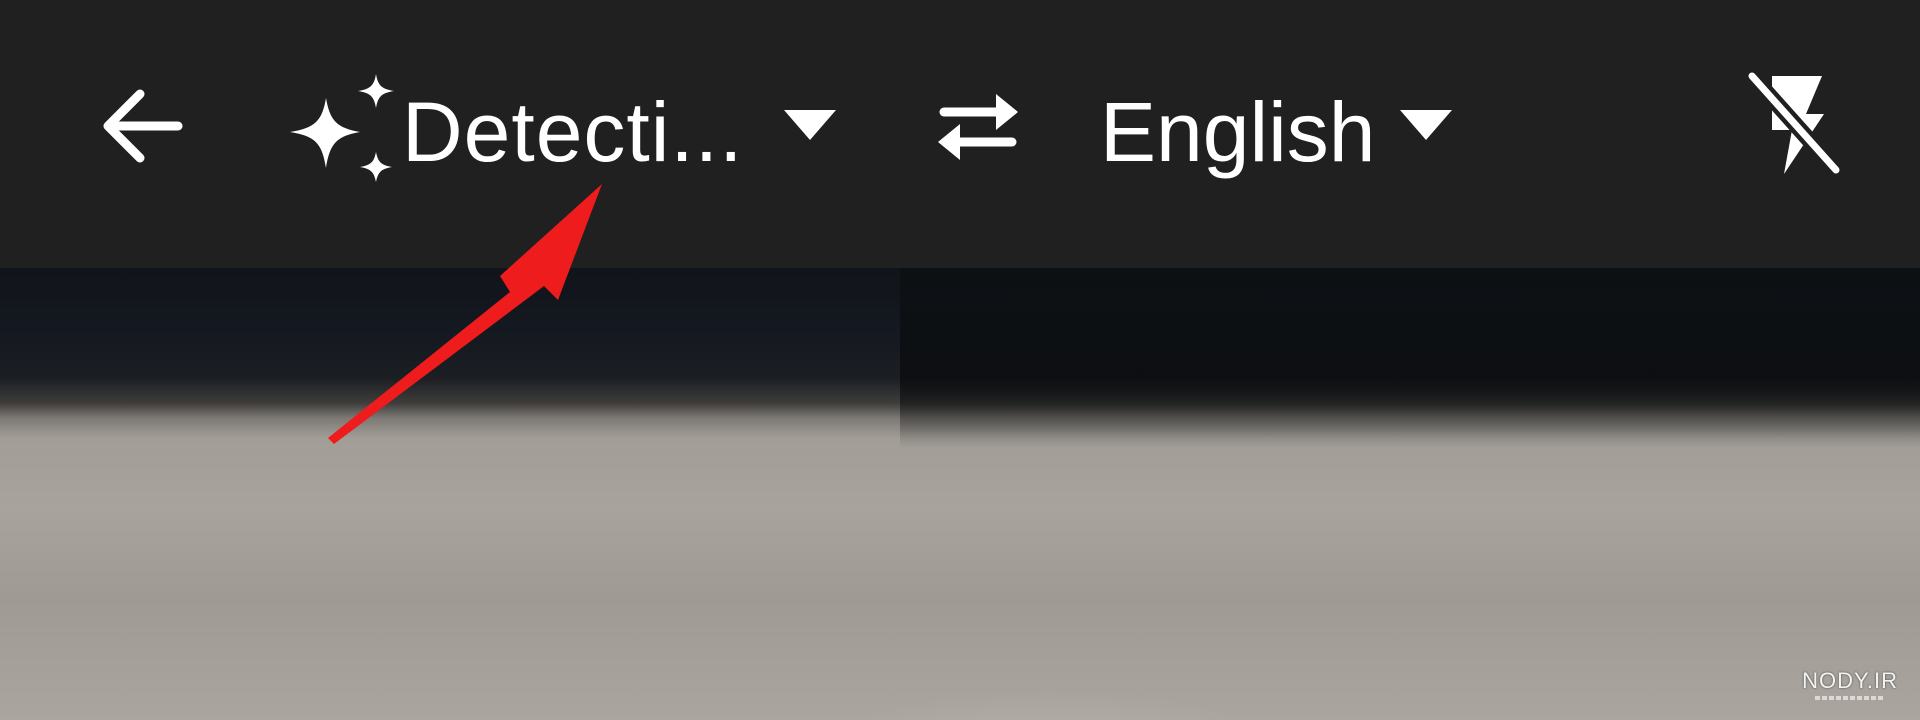  I want to click on target-language-label: English, so click(1238, 132).